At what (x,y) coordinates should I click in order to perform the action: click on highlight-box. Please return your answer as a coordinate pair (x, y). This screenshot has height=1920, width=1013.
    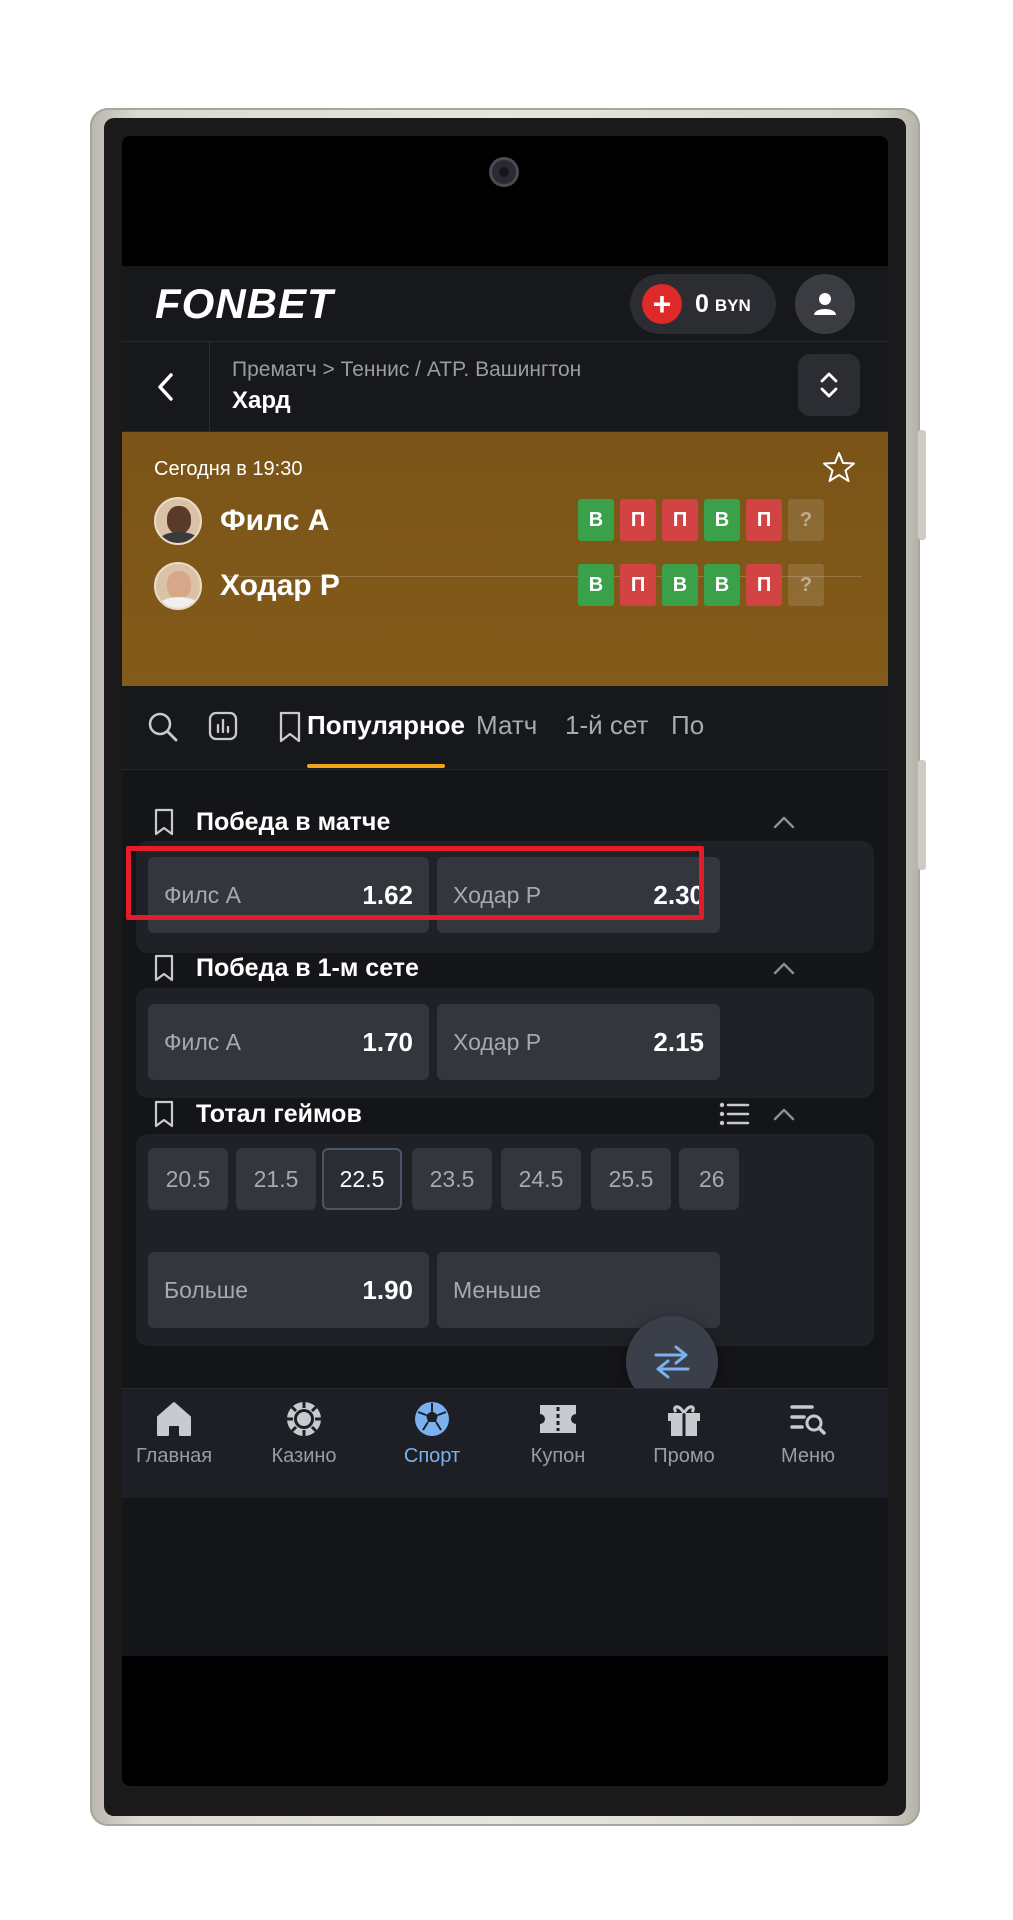
    Looking at the image, I should click on (415, 883).